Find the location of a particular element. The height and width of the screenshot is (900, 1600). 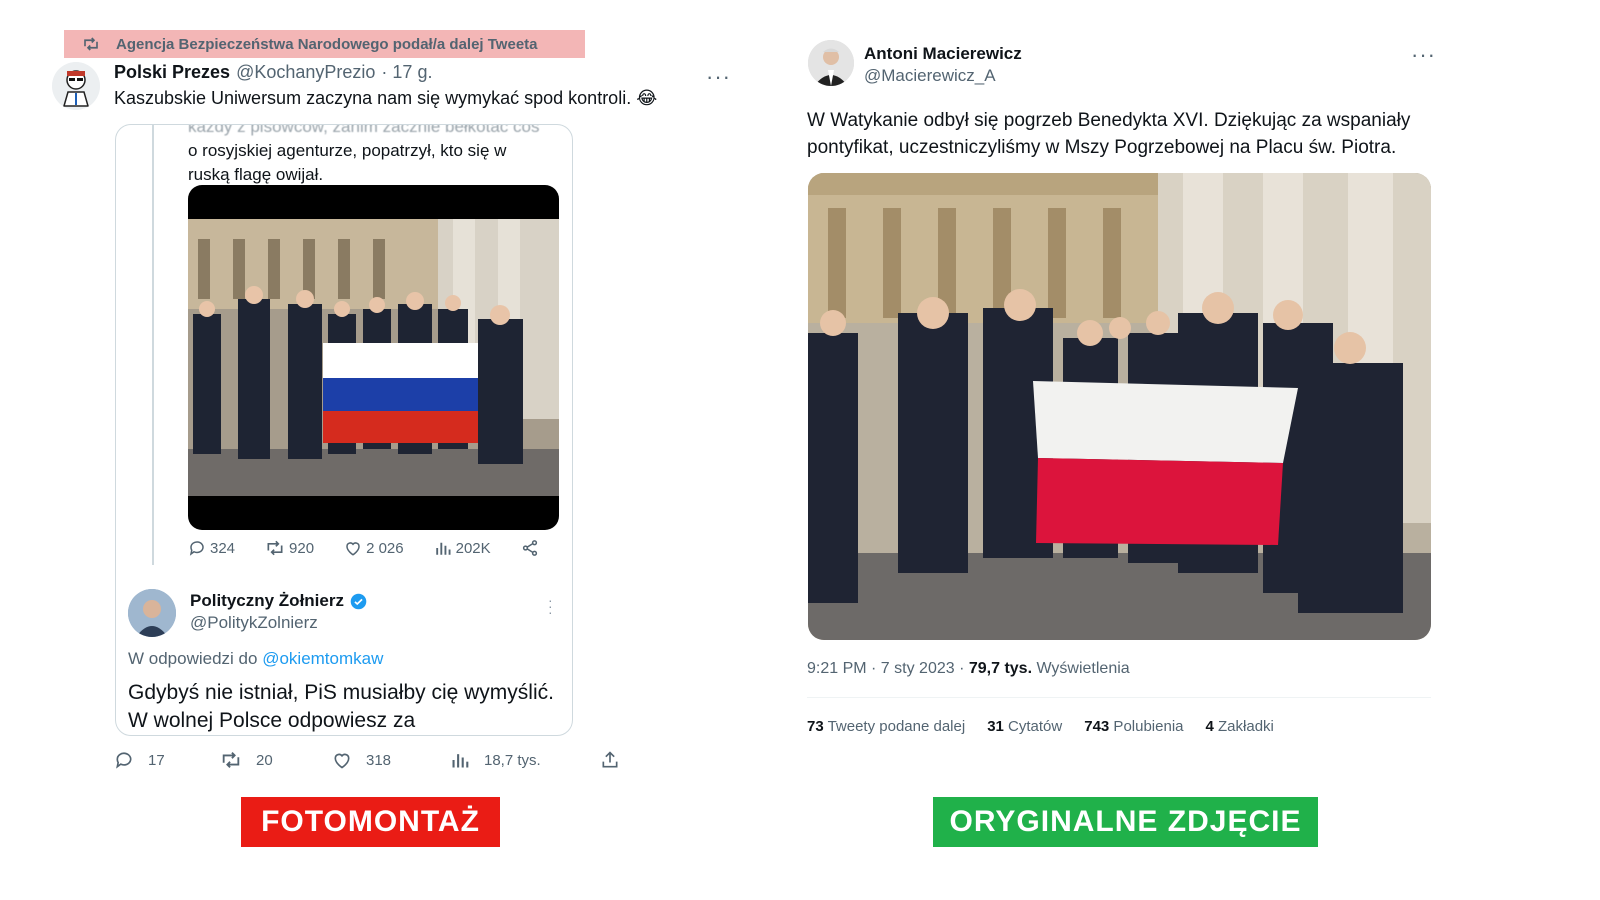

reply-count: 17 is located at coordinates (156, 760).